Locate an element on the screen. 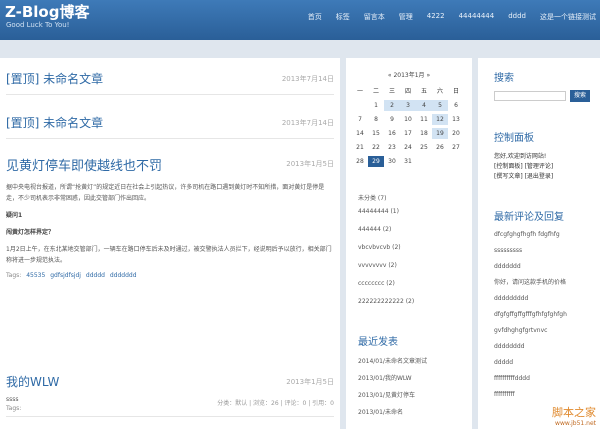  post-4: 我的WLW 2013年1月5日 ssss Tags: is located at coordinates (170, 392).